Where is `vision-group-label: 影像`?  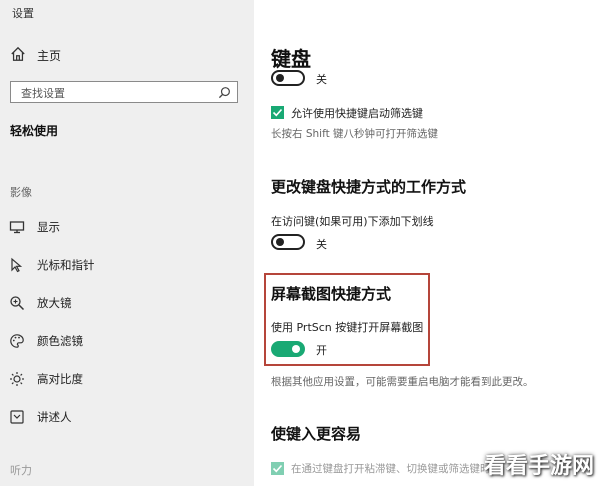
vision-group-label: 影像 is located at coordinates (21, 192).